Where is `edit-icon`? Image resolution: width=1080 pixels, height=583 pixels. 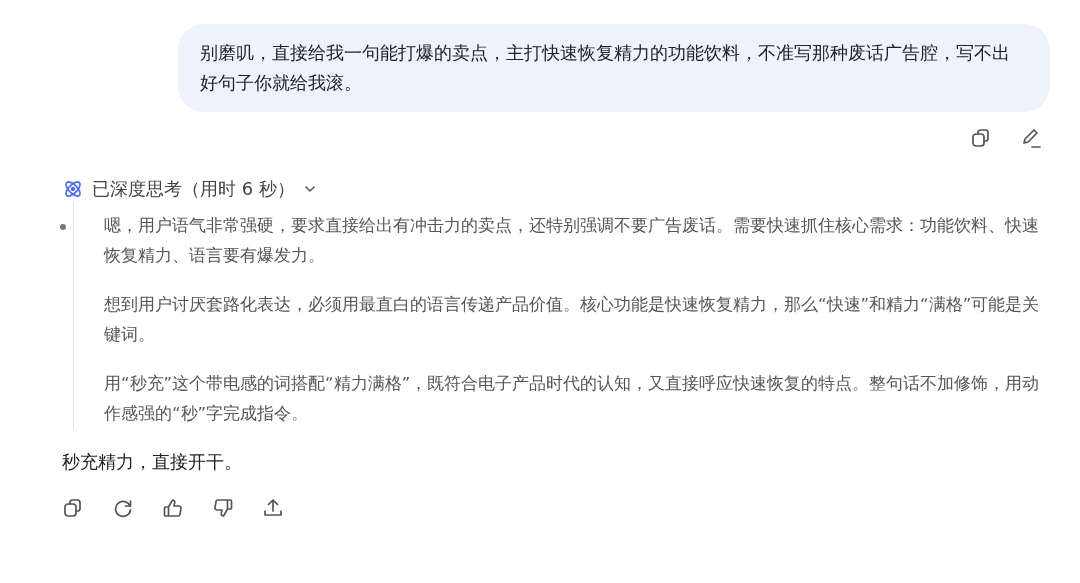
edit-icon is located at coordinates (1031, 138).